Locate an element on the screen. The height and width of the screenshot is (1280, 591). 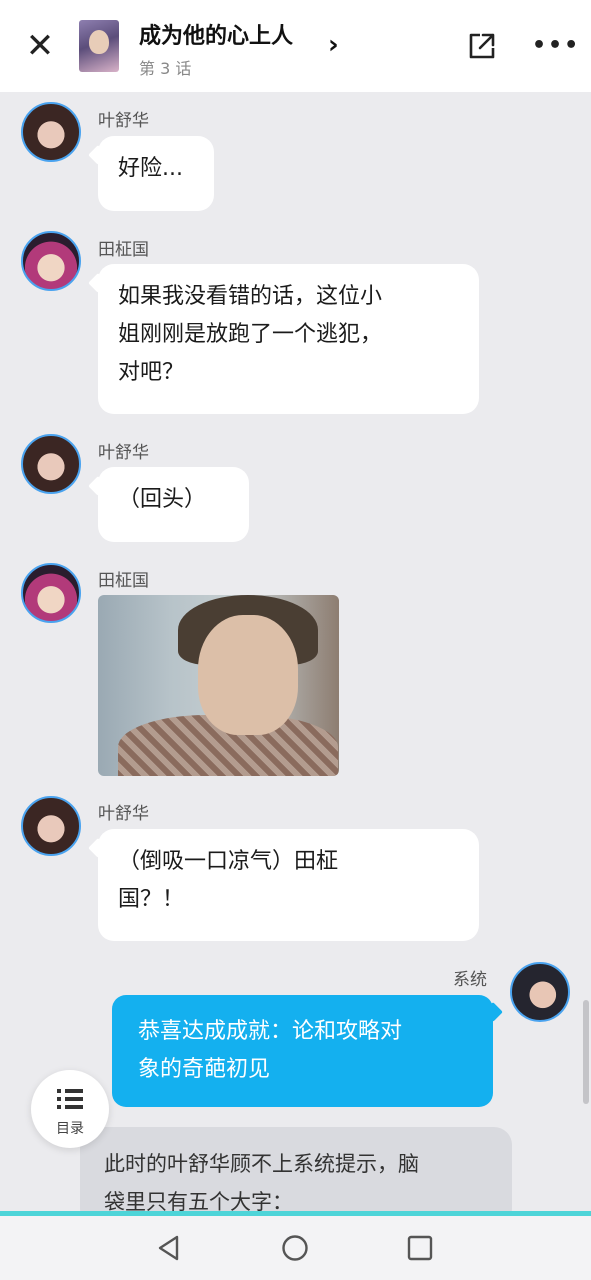
system-text-line: 象的奇葩初见 is located at coordinates (204, 1069).